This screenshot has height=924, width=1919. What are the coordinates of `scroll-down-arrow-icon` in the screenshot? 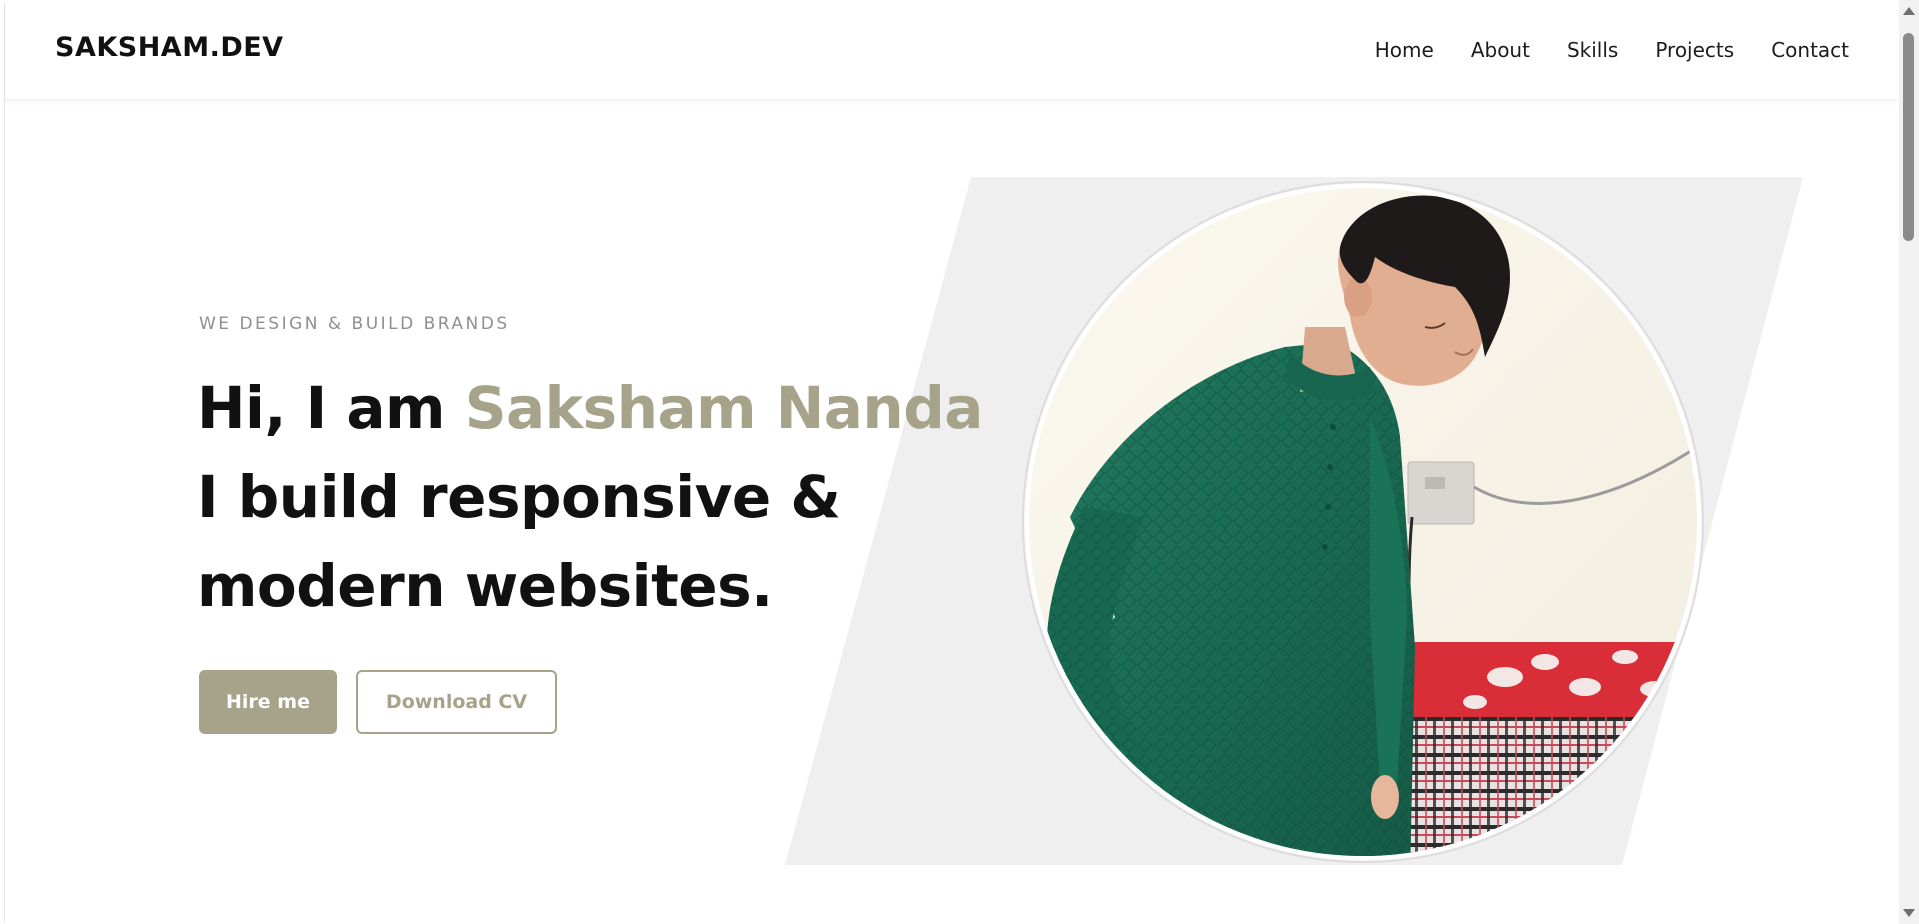 It's located at (1909, 913).